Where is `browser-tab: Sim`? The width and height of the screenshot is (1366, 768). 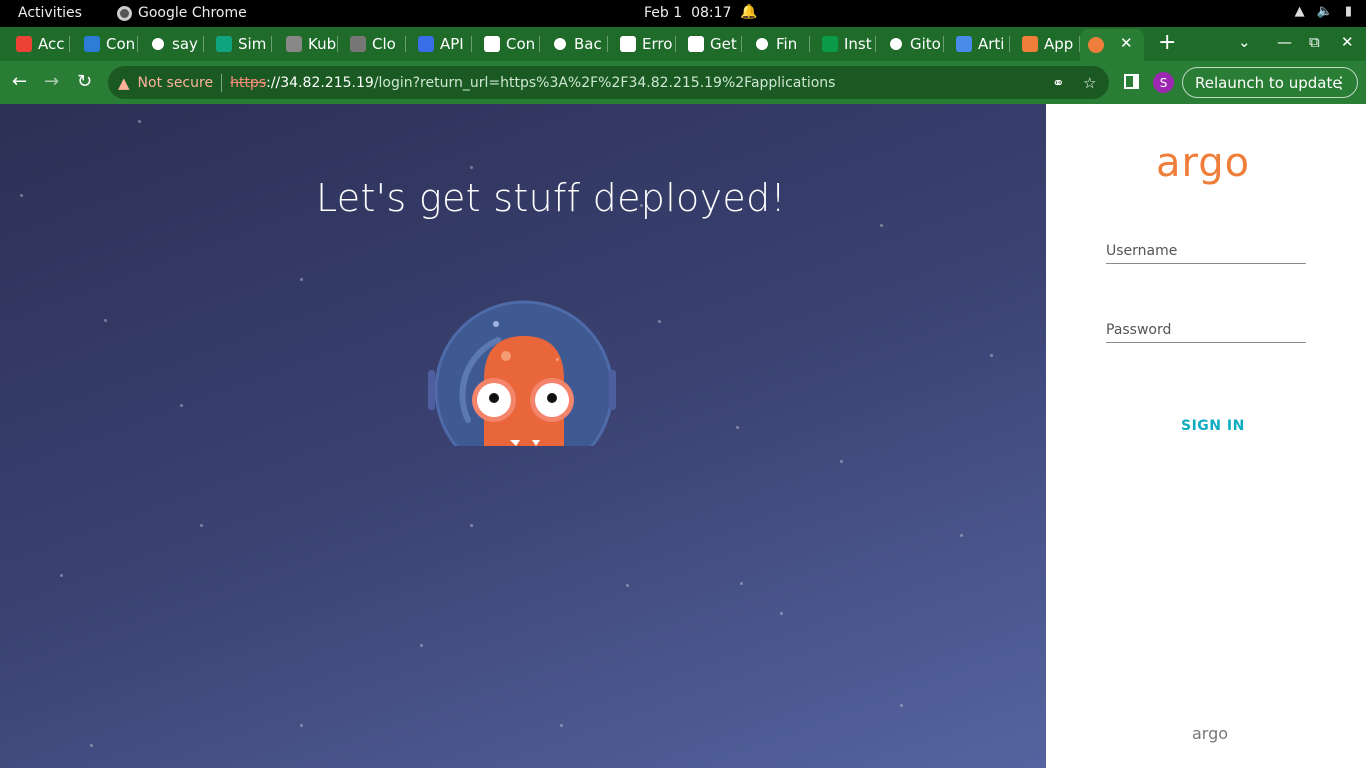 browser-tab: Sim is located at coordinates (244, 44).